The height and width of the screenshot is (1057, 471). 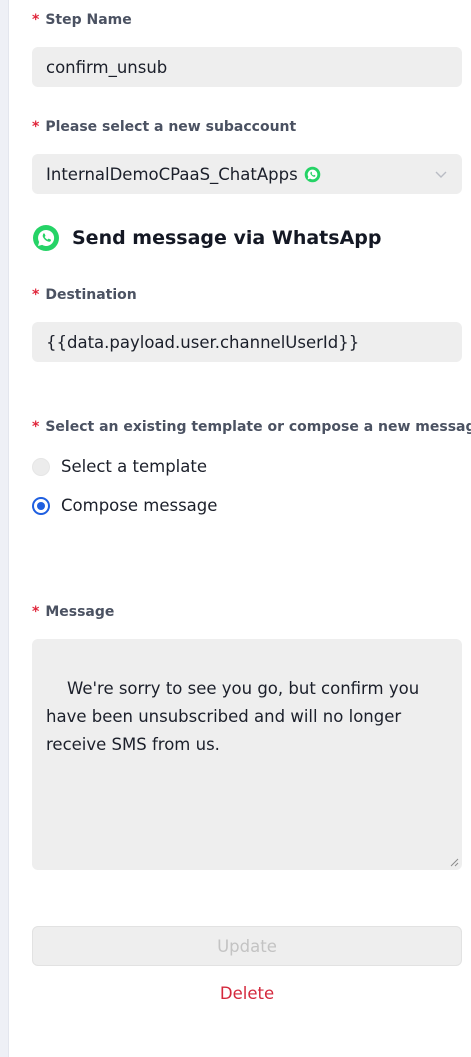 I want to click on left-panel-edge, so click(x=4, y=528).